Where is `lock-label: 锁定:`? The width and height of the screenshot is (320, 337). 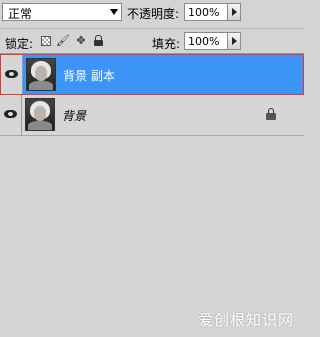
lock-label: 锁定: is located at coordinates (19, 44).